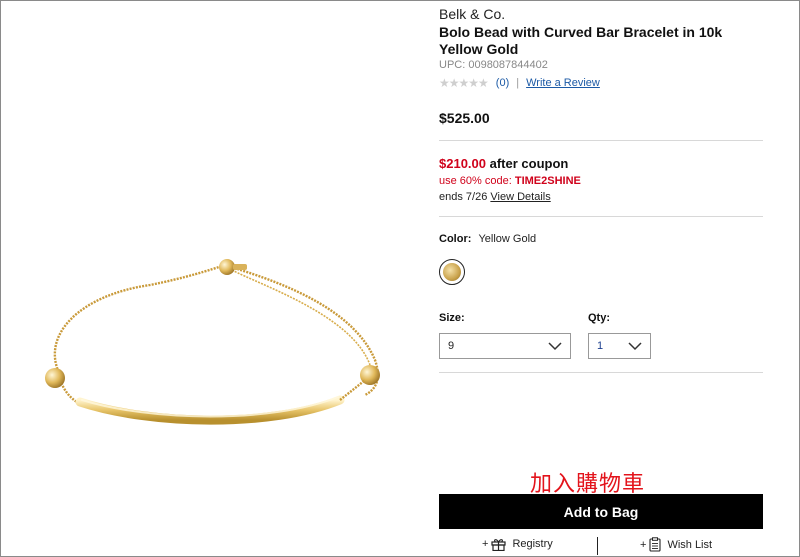 This screenshot has height=557, width=800. I want to click on size-value: 9, so click(451, 346).